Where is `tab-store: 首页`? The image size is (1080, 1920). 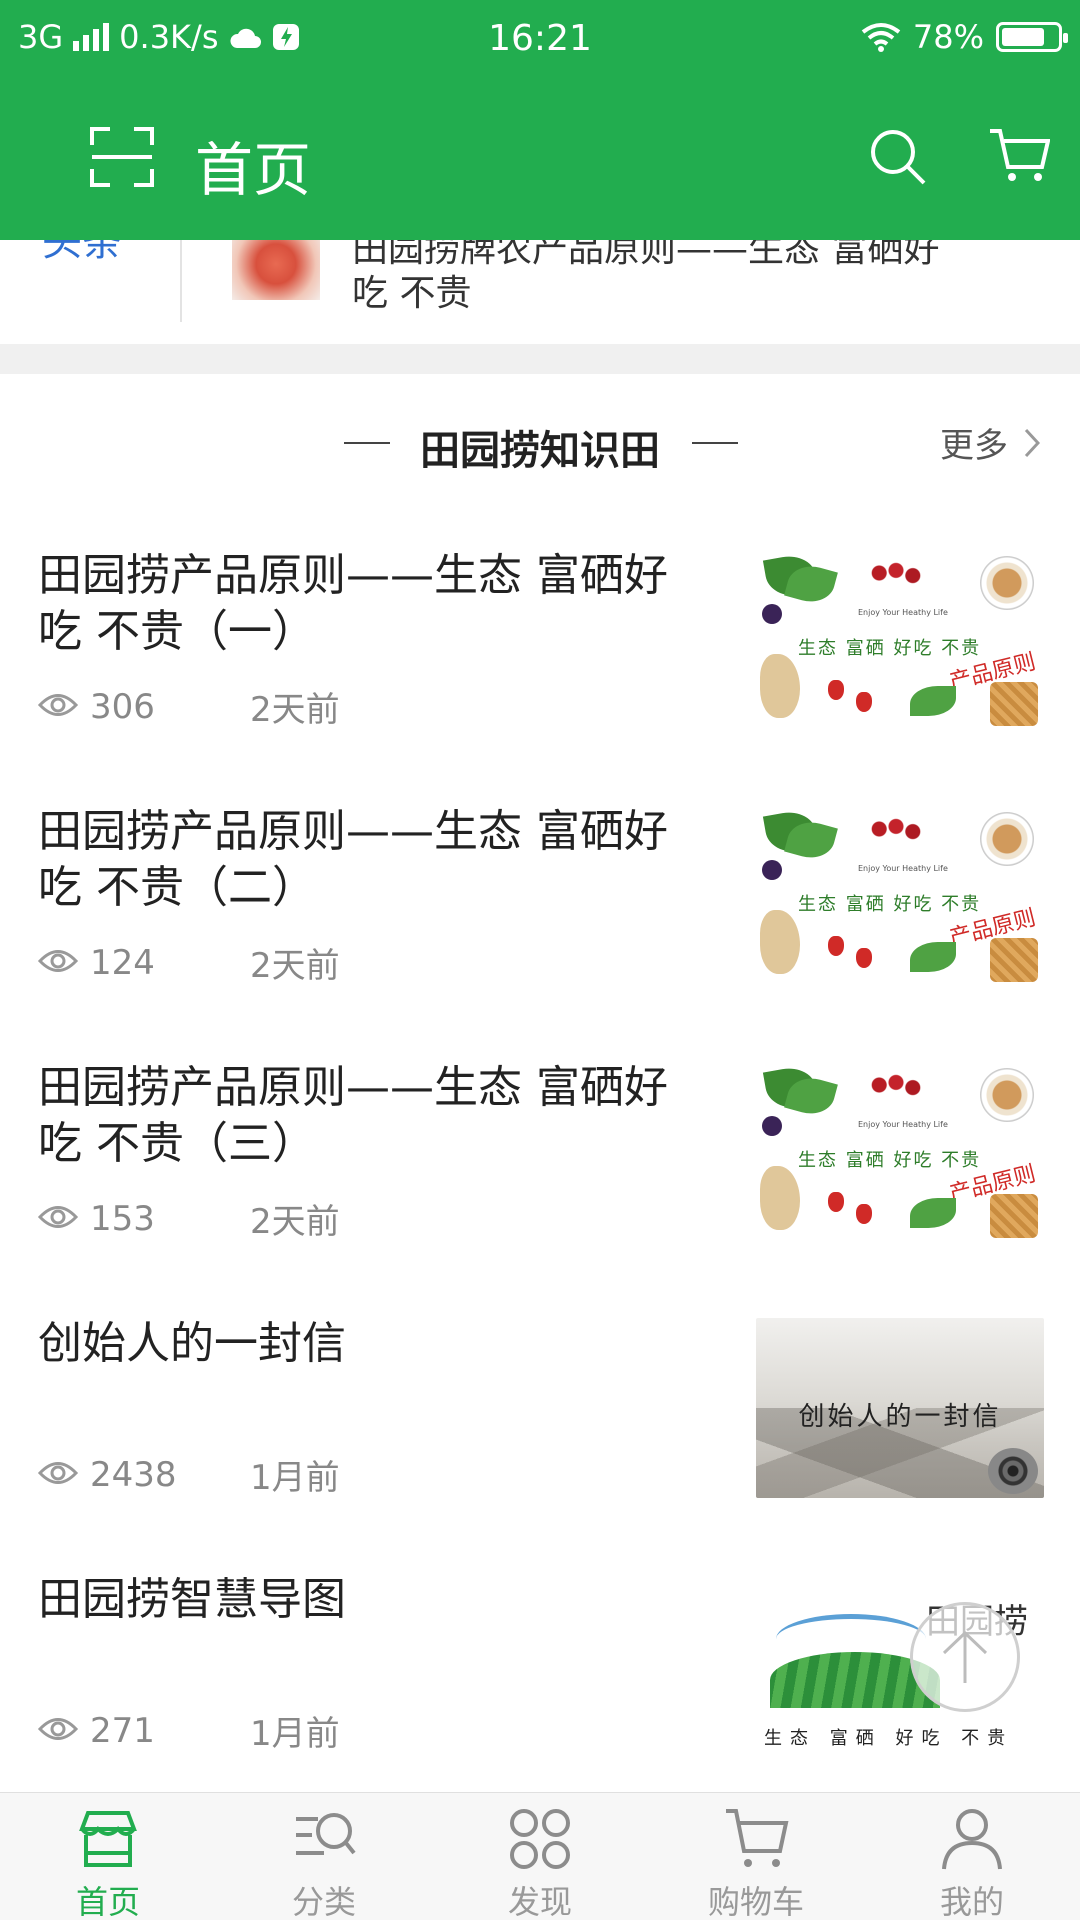
tab-store: 首页 is located at coordinates (108, 1856).